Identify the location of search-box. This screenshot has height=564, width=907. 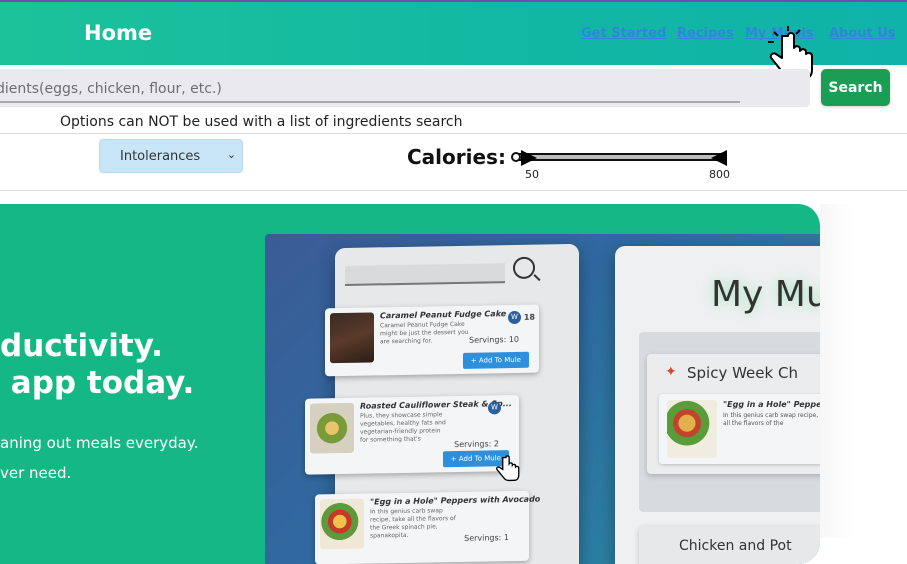
(405, 88).